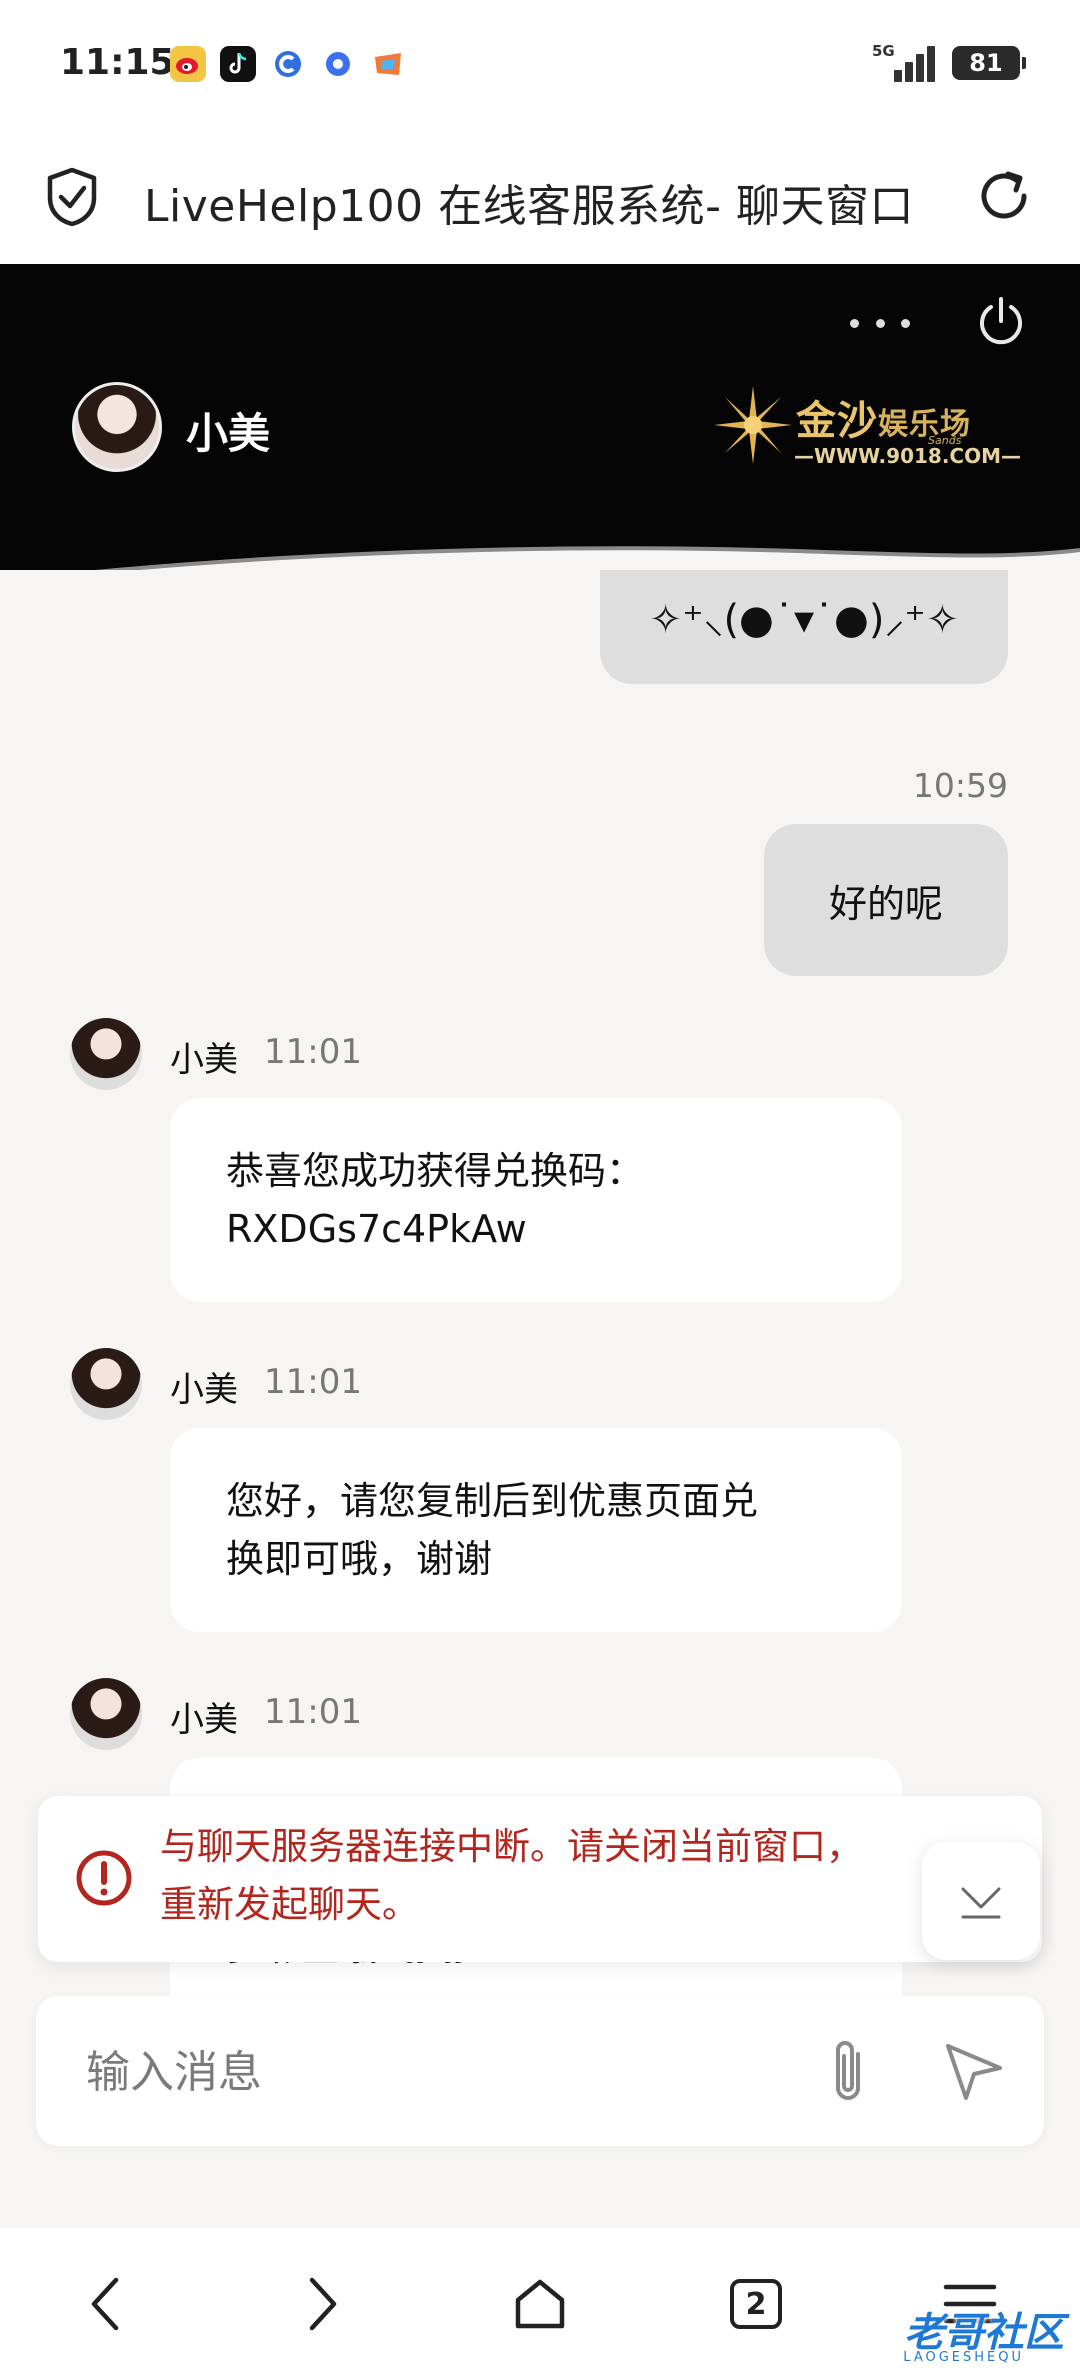 This screenshot has width=1080, height=2376. What do you see at coordinates (388, 64) in the screenshot?
I see `game-icon` at bounding box center [388, 64].